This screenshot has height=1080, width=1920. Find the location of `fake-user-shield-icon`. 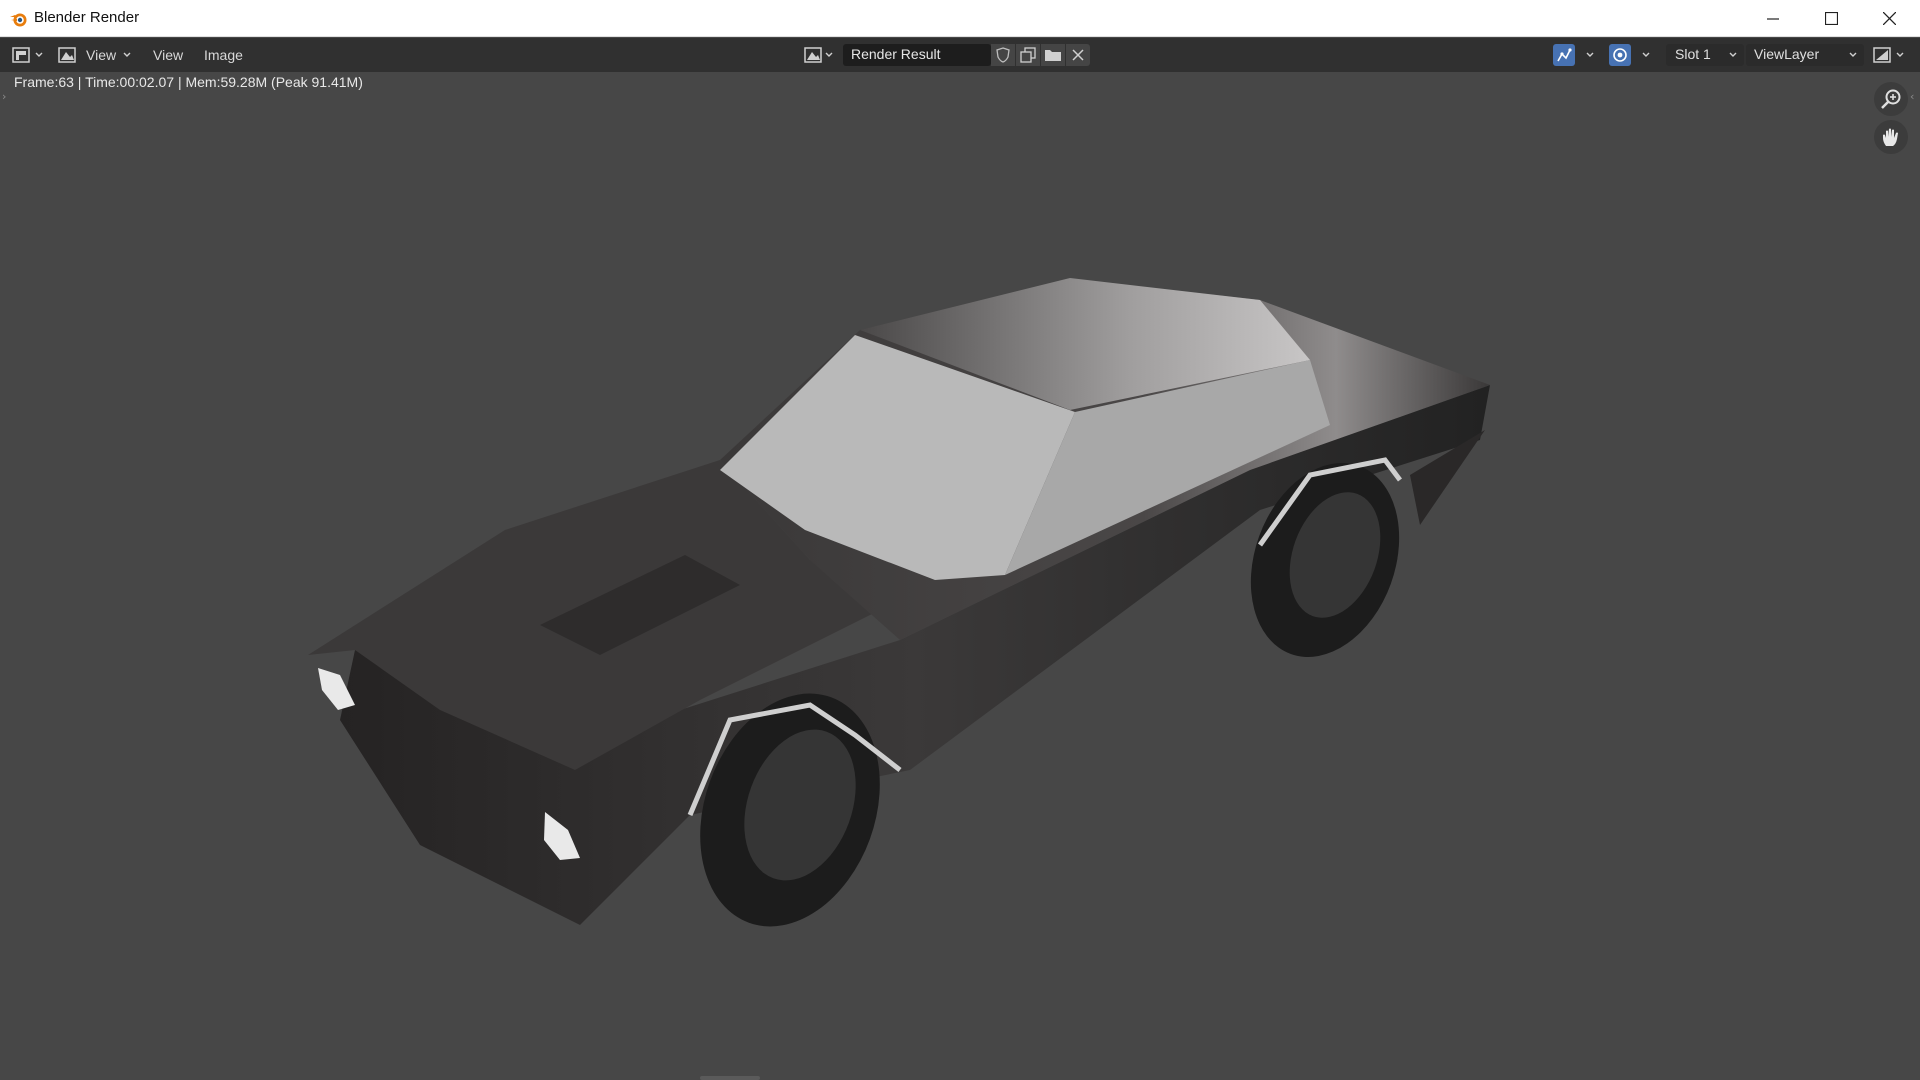

fake-user-shield-icon is located at coordinates (1003, 55).